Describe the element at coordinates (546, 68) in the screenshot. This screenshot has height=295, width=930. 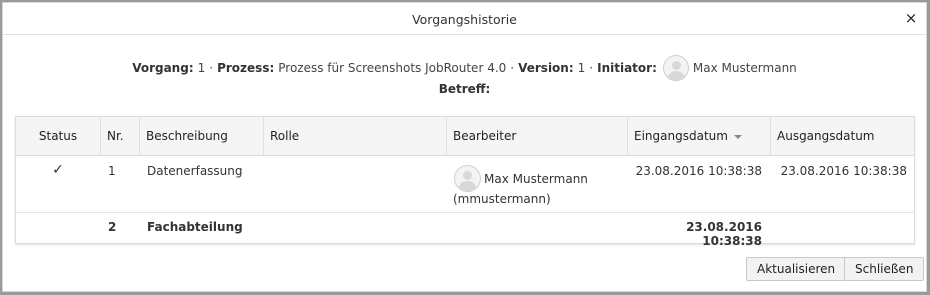
I see `version-label: Version:` at that location.